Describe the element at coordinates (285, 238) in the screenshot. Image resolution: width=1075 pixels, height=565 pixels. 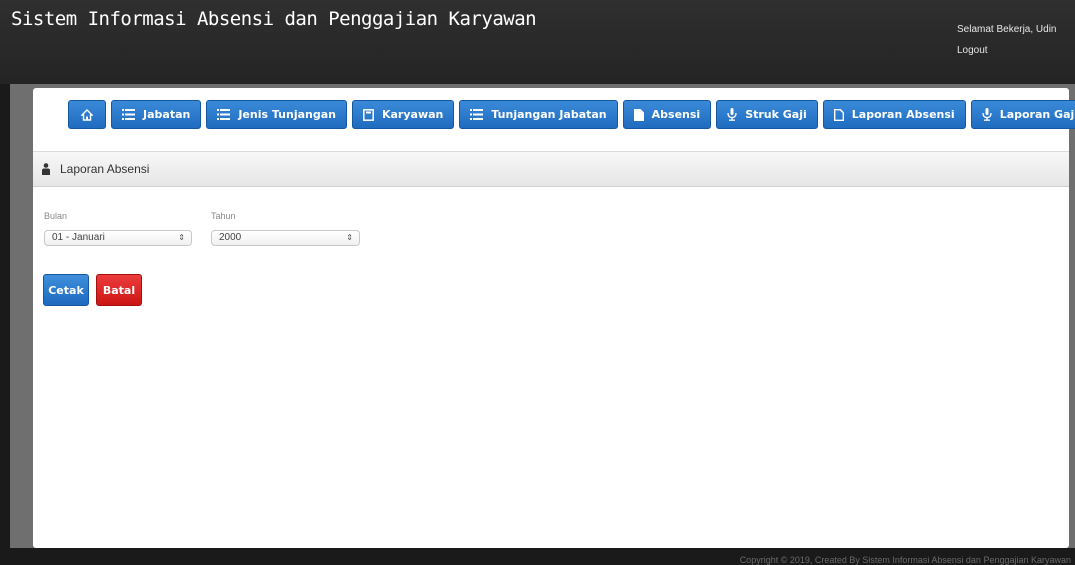
I see `year-select: 2000 ⇕` at that location.